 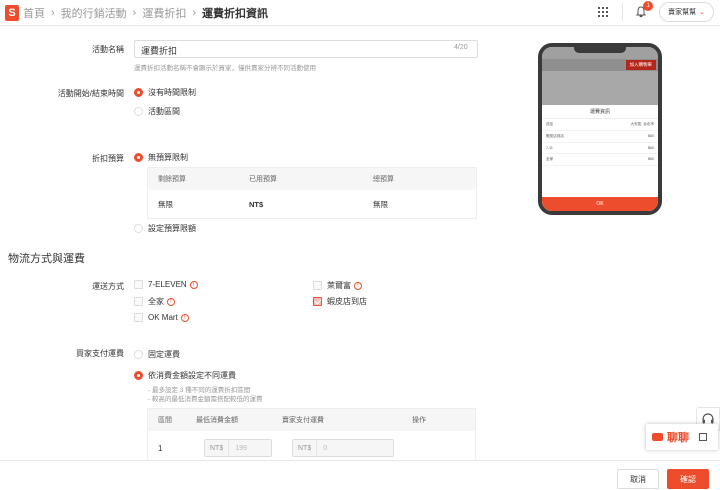 I want to click on footer-bar: 取消 確認, so click(x=360, y=475).